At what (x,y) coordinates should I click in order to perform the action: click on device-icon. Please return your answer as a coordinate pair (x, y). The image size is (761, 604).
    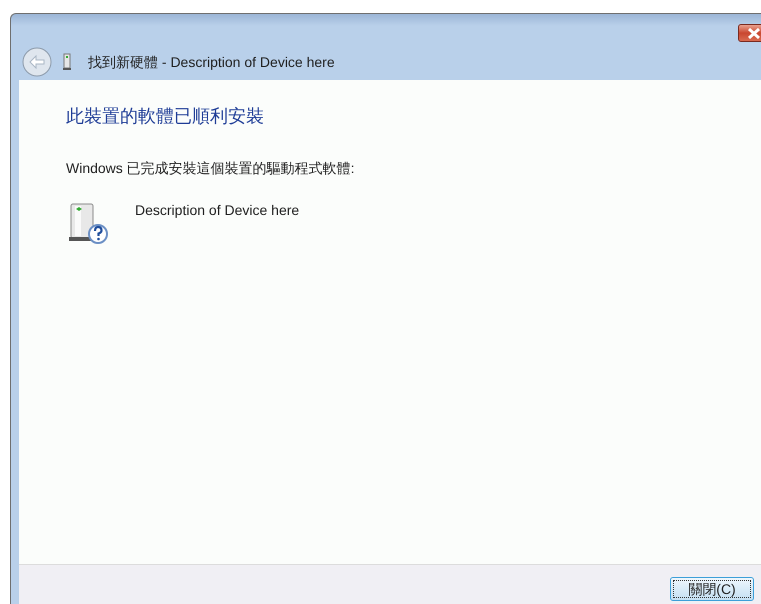
    Looking at the image, I should click on (67, 62).